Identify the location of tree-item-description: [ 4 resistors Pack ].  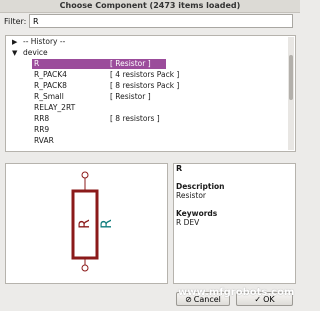
(145, 74).